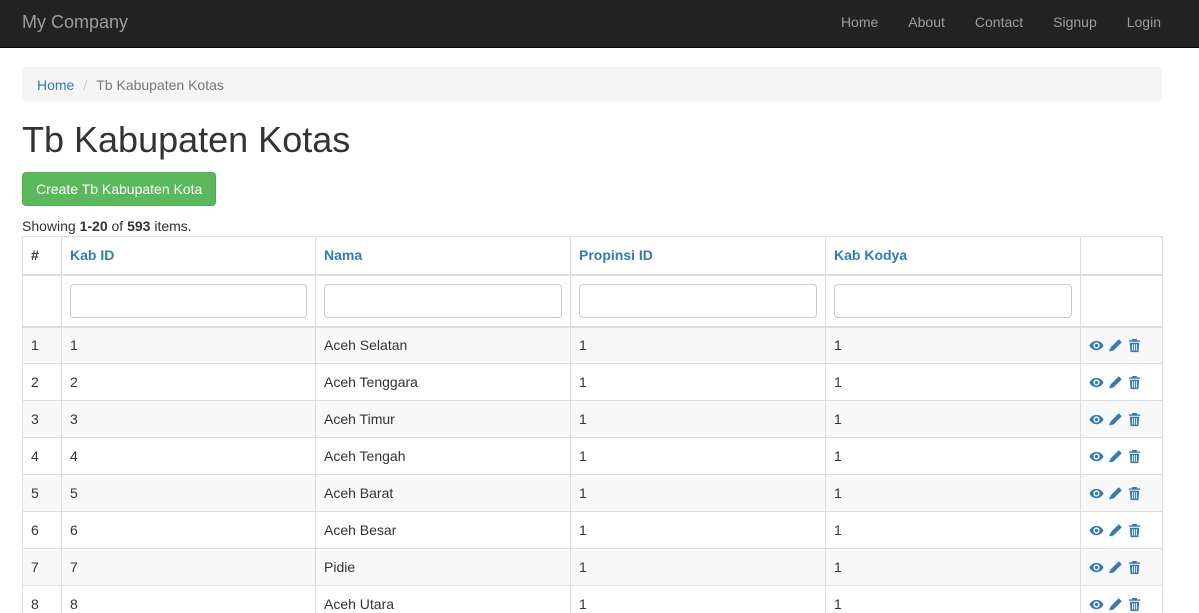 This screenshot has height=613, width=1199. Describe the element at coordinates (926, 23) in the screenshot. I see `nav-item-about: About` at that location.